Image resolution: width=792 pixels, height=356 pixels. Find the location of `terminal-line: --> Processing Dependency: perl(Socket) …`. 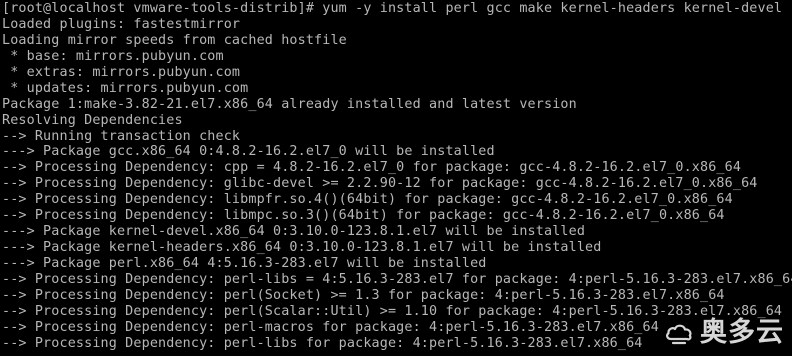

terminal-line: --> Processing Dependency: perl(Socket) … is located at coordinates (363, 295).